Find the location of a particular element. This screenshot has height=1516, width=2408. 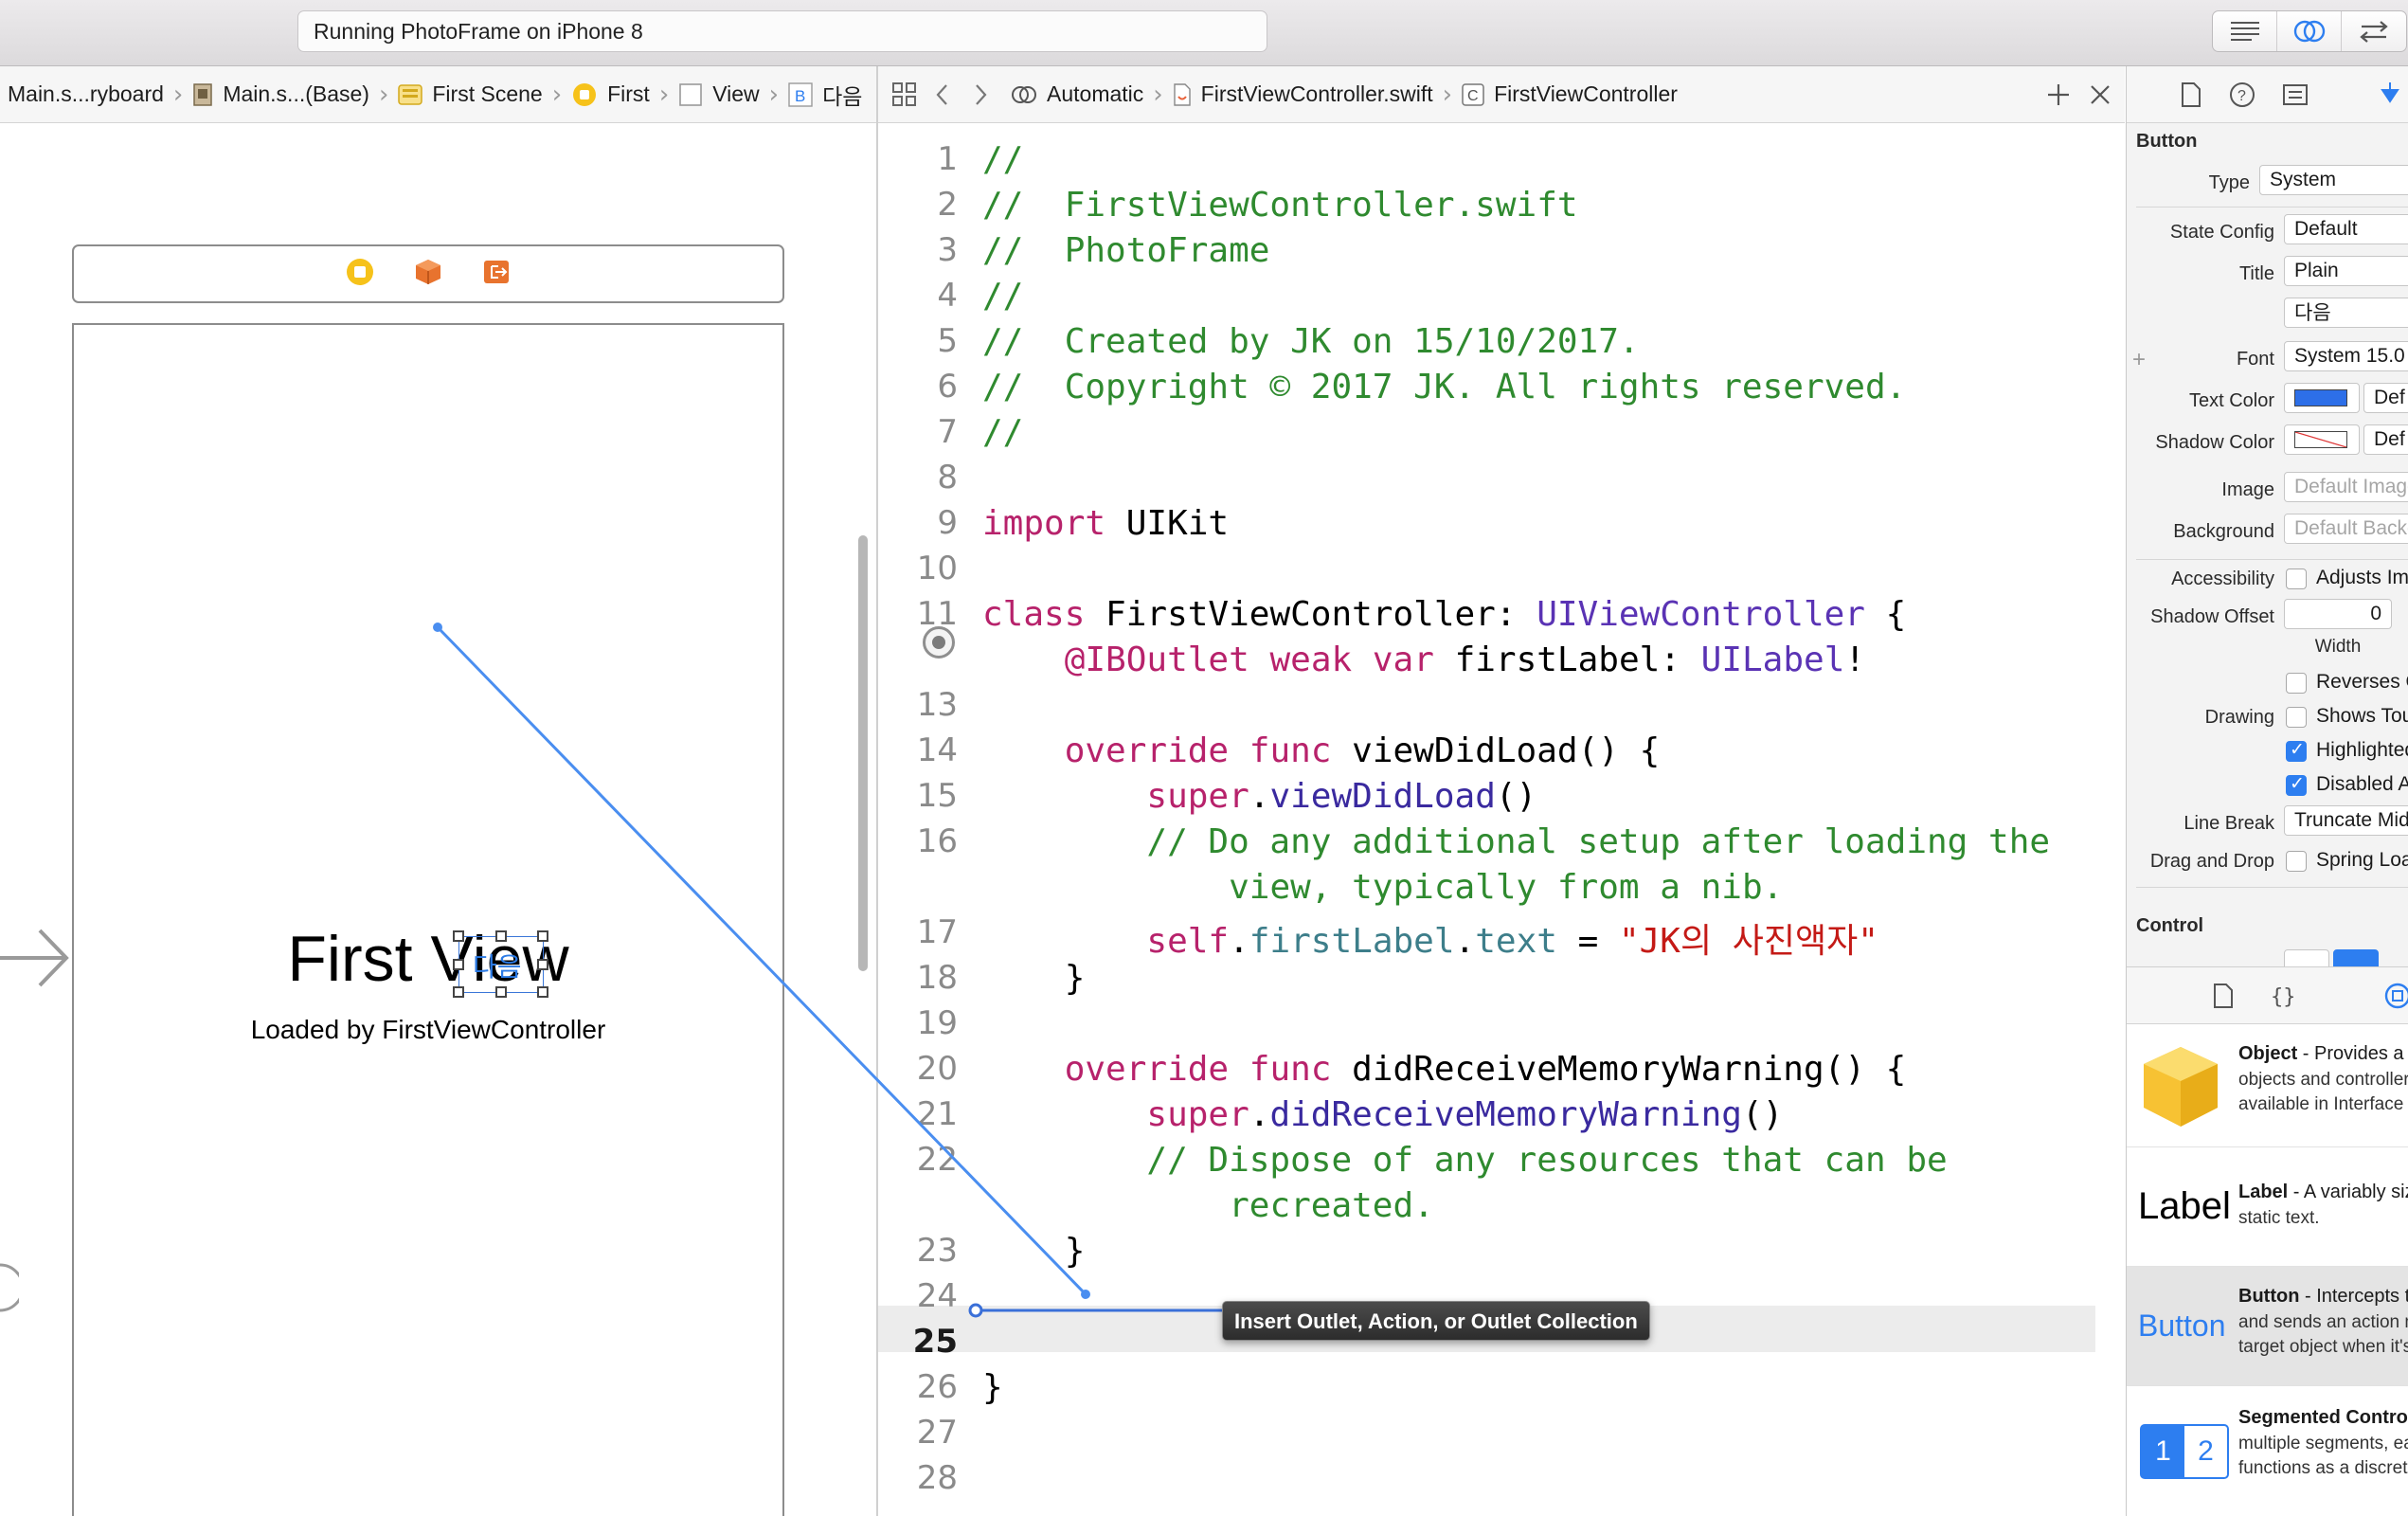

jumpbar-item-class: C FirstViewController is located at coordinates (1570, 94).